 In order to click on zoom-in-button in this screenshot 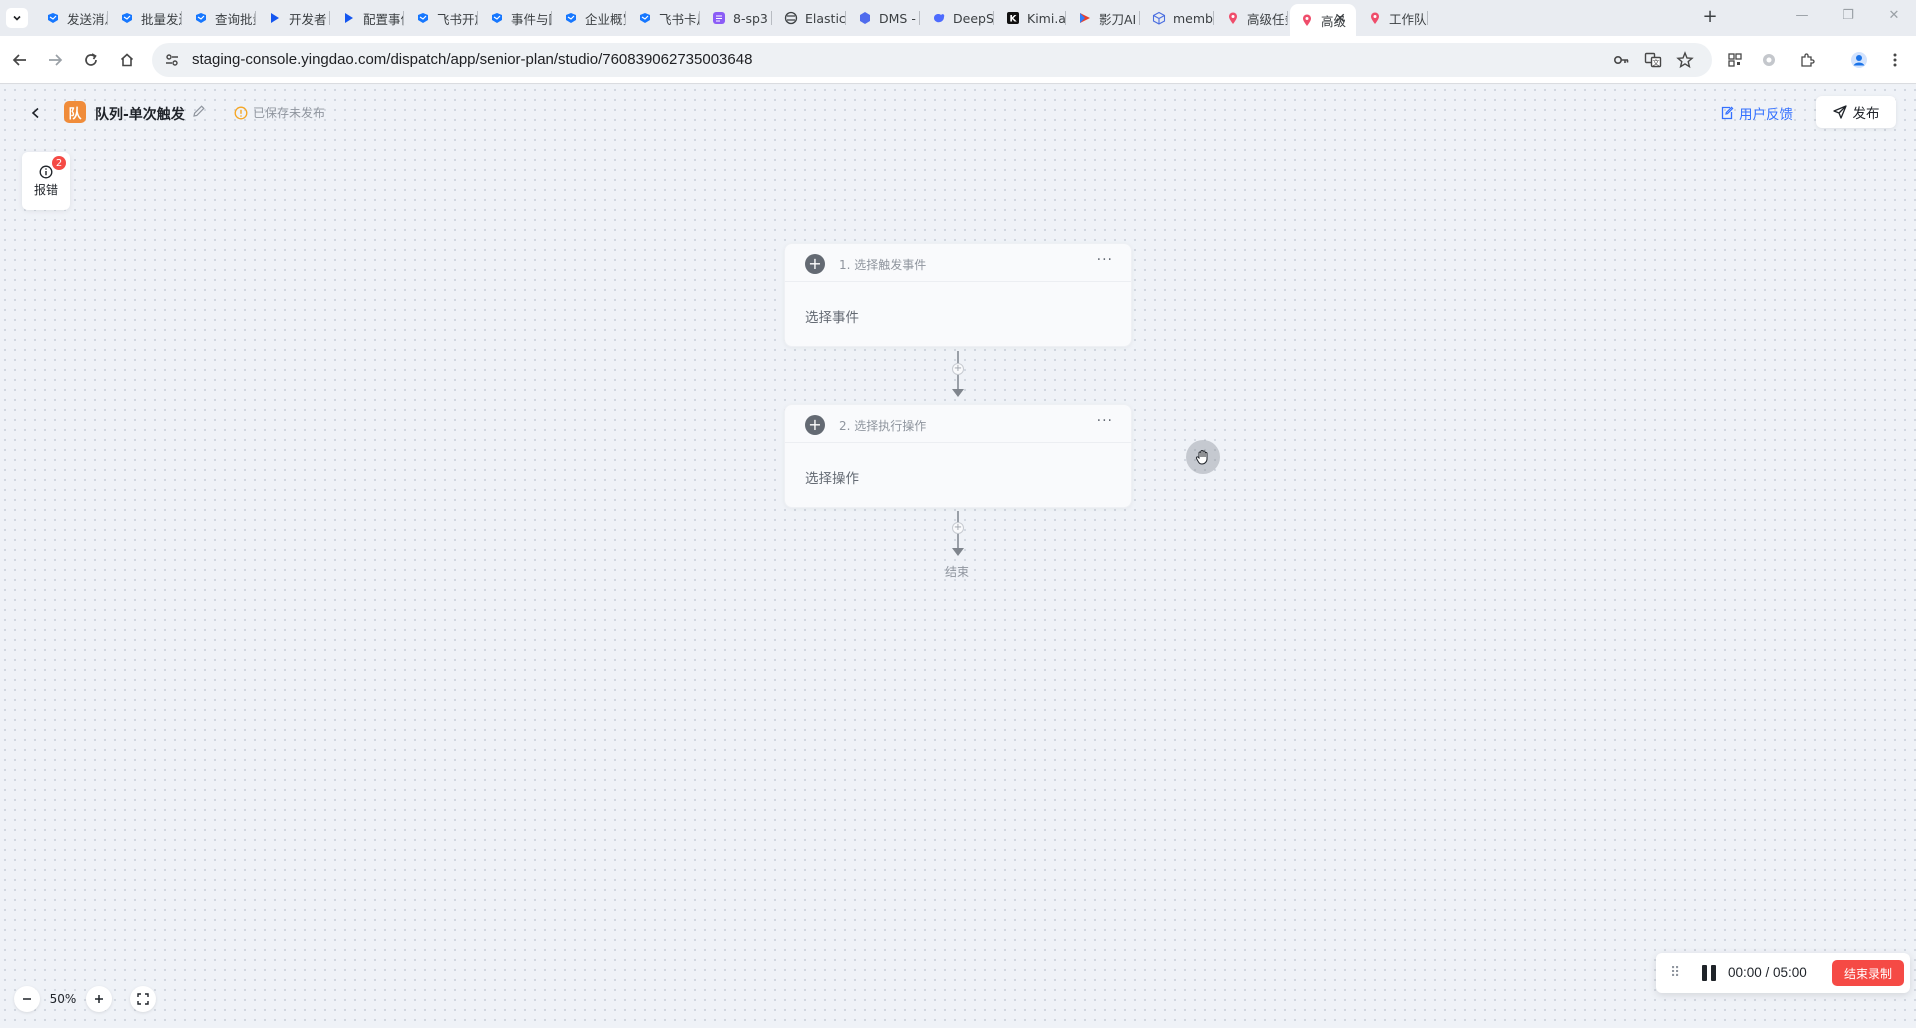, I will do `click(99, 999)`.